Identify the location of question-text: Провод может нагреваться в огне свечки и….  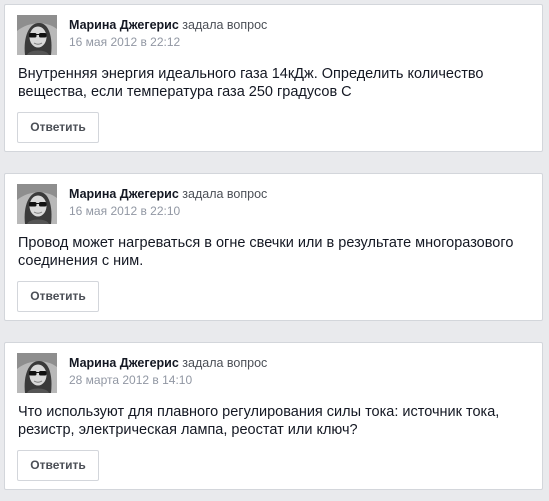
(266, 252).